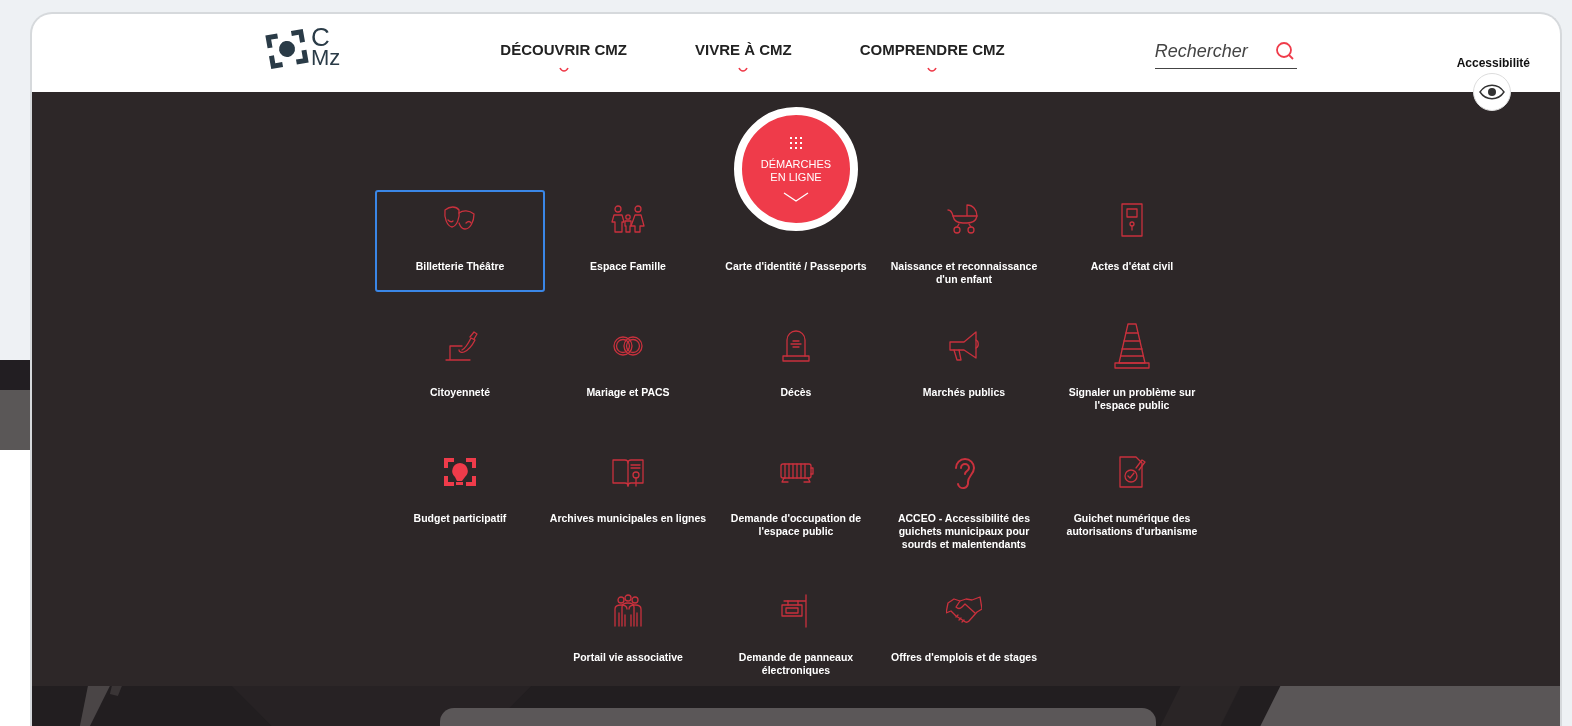 The height and width of the screenshot is (726, 1572). What do you see at coordinates (964, 632) in the screenshot?
I see `service-link: Offres d'emplois et de stages` at bounding box center [964, 632].